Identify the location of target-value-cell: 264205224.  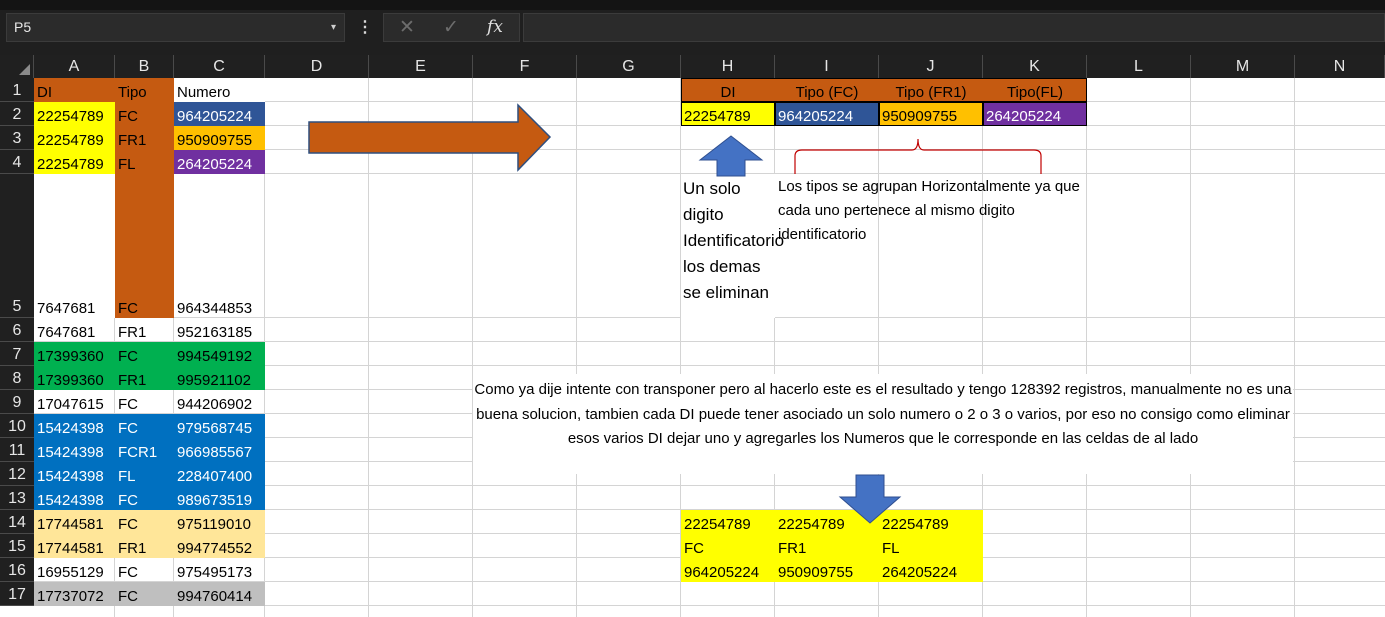
(1035, 114).